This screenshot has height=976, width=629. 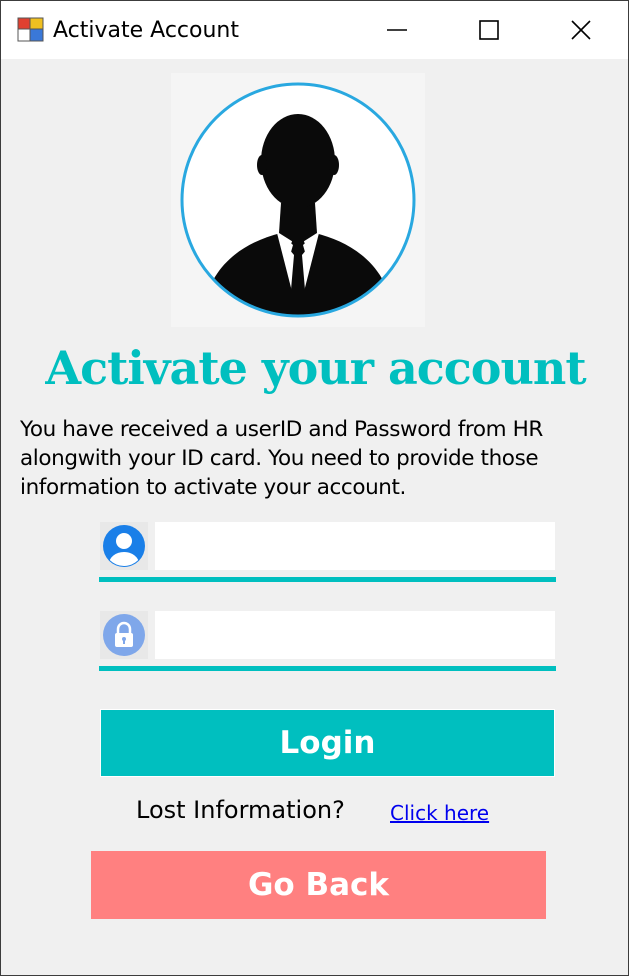 What do you see at coordinates (240, 810) in the screenshot?
I see `lost-information-label: Lost Information?` at bounding box center [240, 810].